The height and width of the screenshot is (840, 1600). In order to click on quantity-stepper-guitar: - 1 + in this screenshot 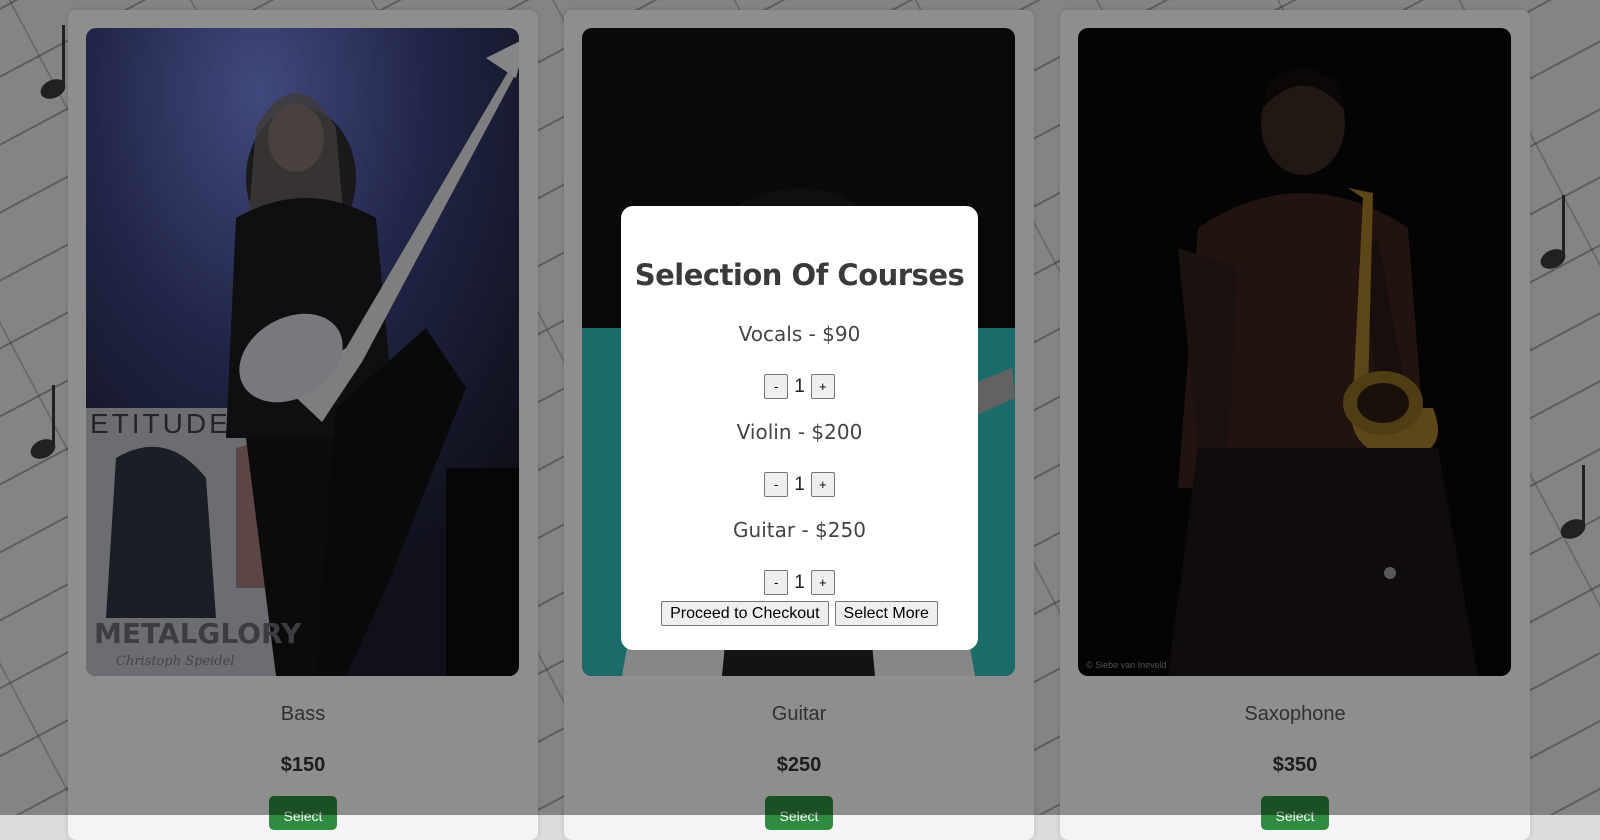, I will do `click(799, 582)`.